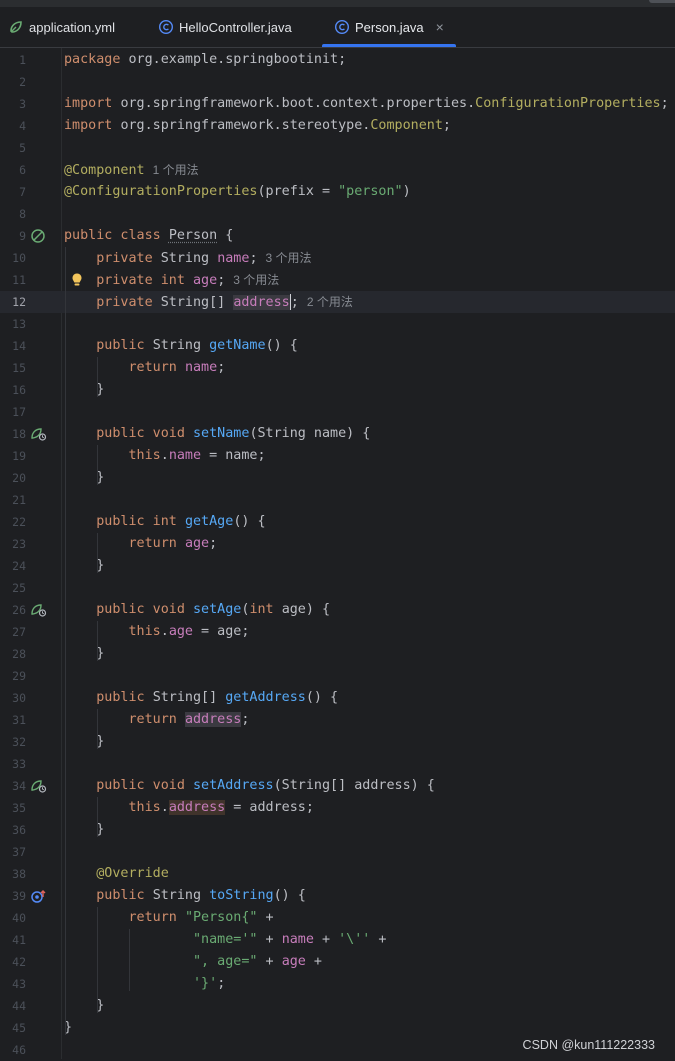  Describe the element at coordinates (144, 984) in the screenshot. I see `code-text: '}';` at that location.